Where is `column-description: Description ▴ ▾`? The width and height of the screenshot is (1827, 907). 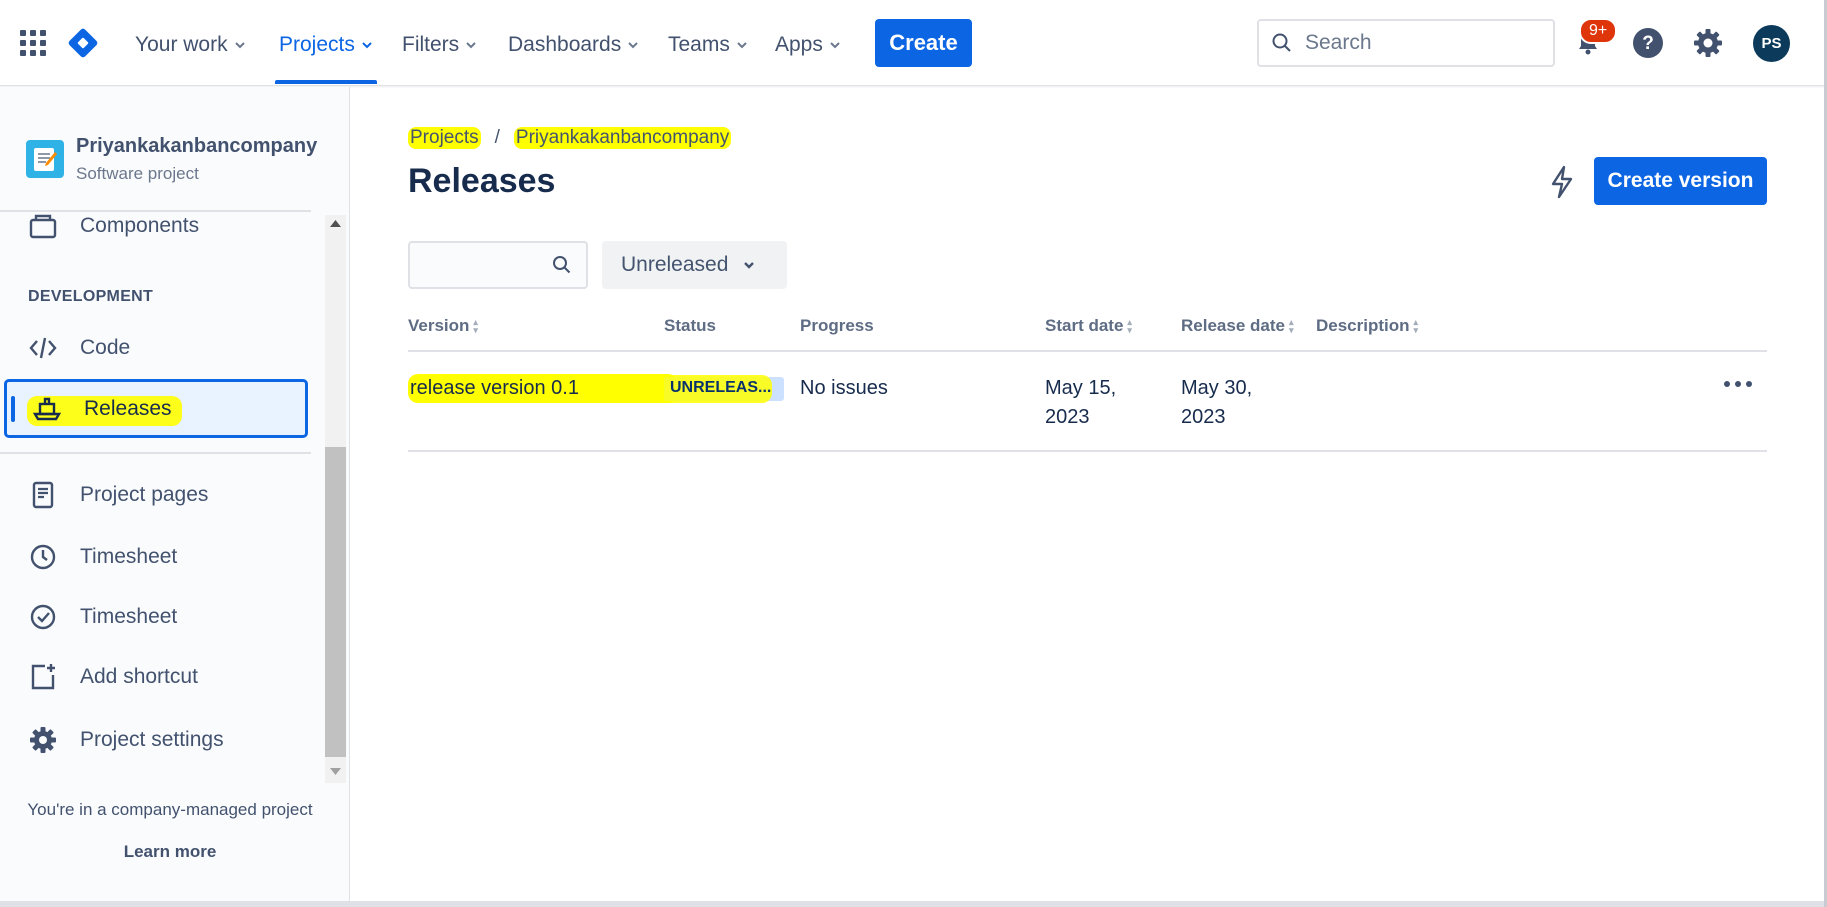
column-description: Description ▴ ▾ is located at coordinates (1367, 326).